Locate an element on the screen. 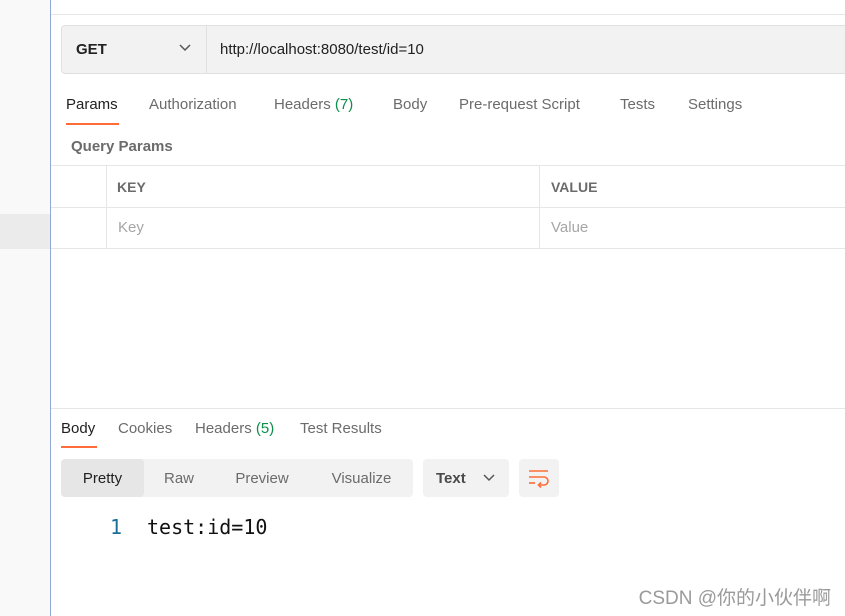 Image resolution: width=845 pixels, height=616 pixels. watermark: CSDN @你的小伙伴啊 is located at coordinates (734, 598).